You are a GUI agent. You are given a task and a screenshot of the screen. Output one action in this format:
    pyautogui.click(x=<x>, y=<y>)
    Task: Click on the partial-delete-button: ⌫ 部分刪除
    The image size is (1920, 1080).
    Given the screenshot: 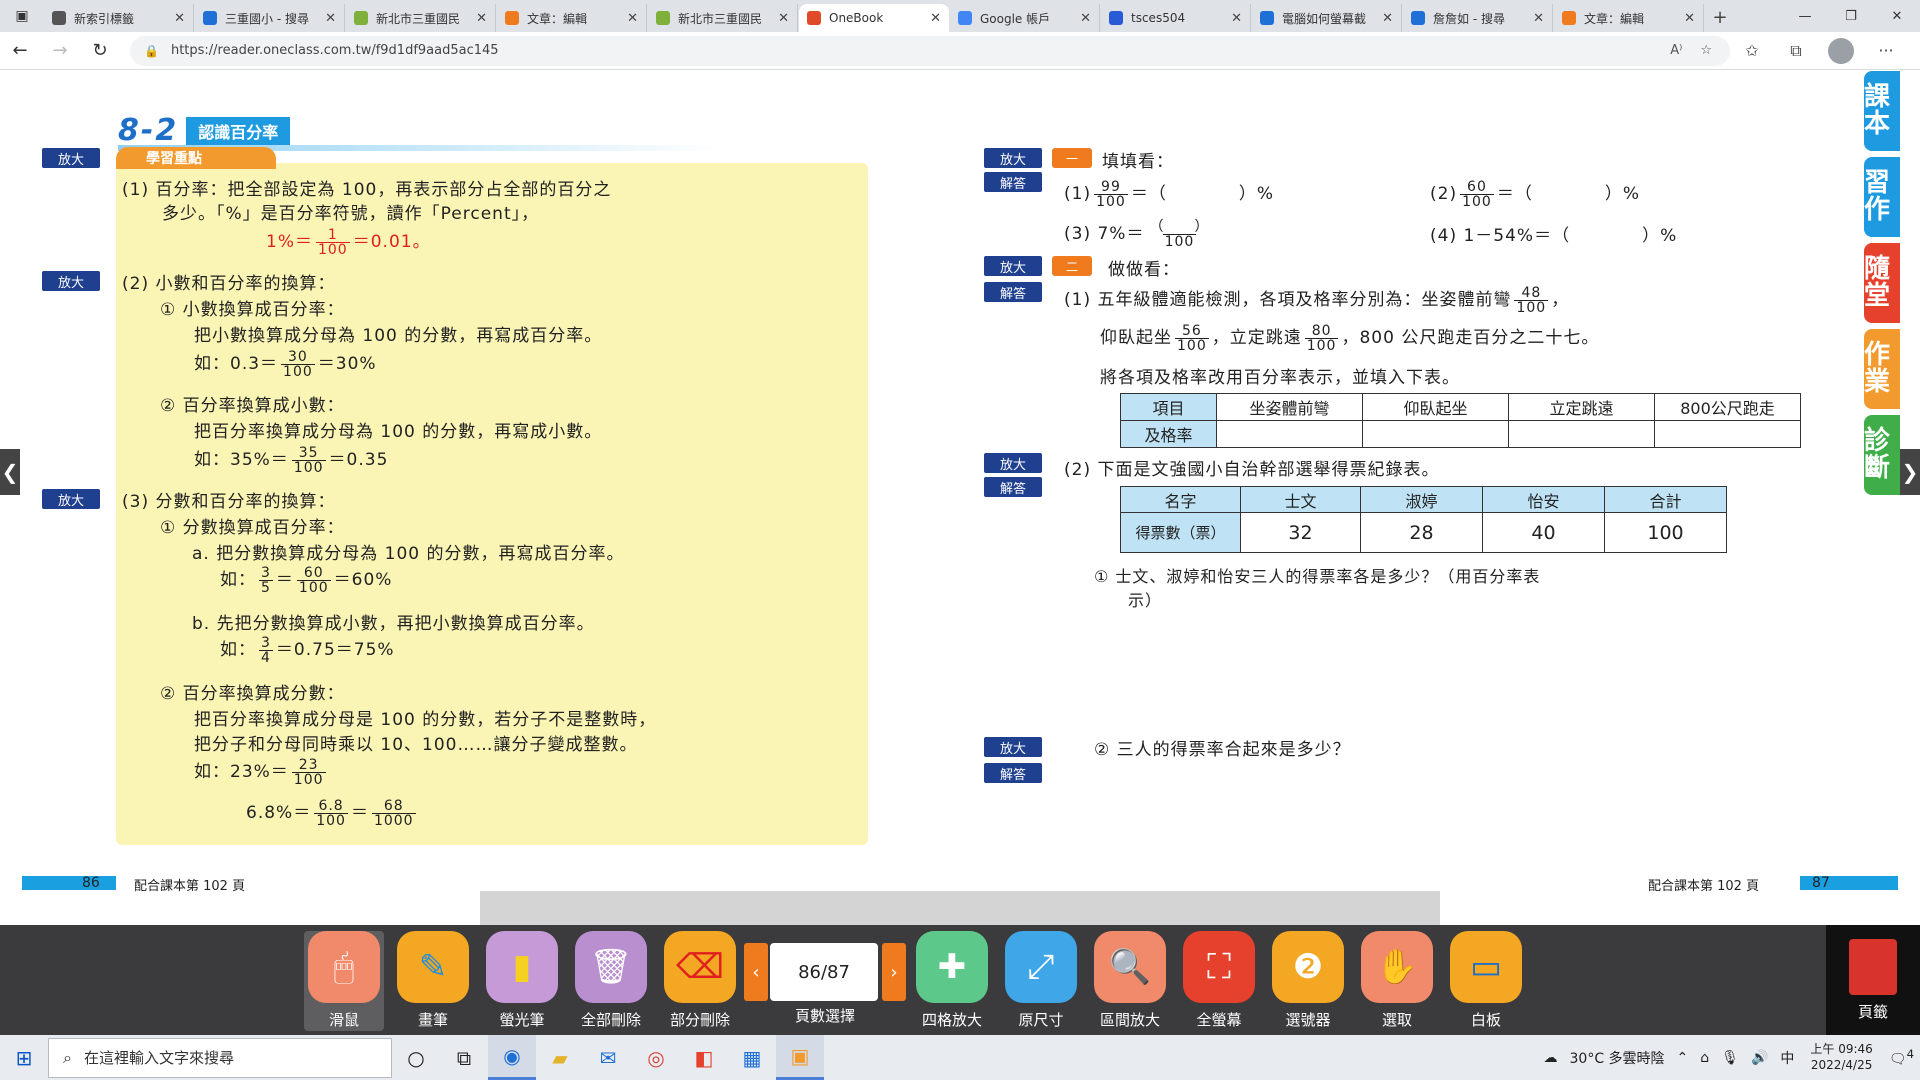 What is the action you would take?
    pyautogui.click(x=700, y=981)
    